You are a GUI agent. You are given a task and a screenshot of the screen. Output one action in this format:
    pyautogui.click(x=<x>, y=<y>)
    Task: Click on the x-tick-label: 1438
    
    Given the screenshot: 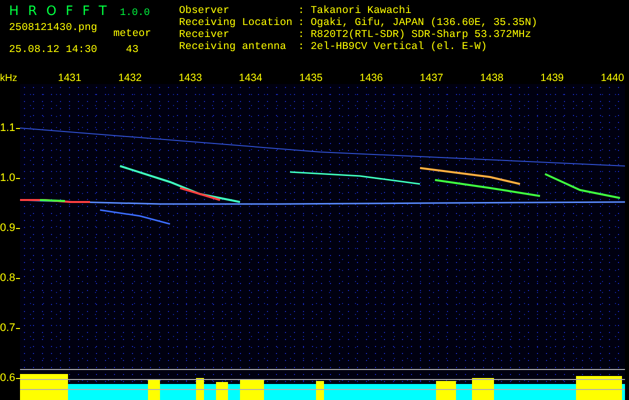 What is the action you would take?
    pyautogui.click(x=492, y=78)
    